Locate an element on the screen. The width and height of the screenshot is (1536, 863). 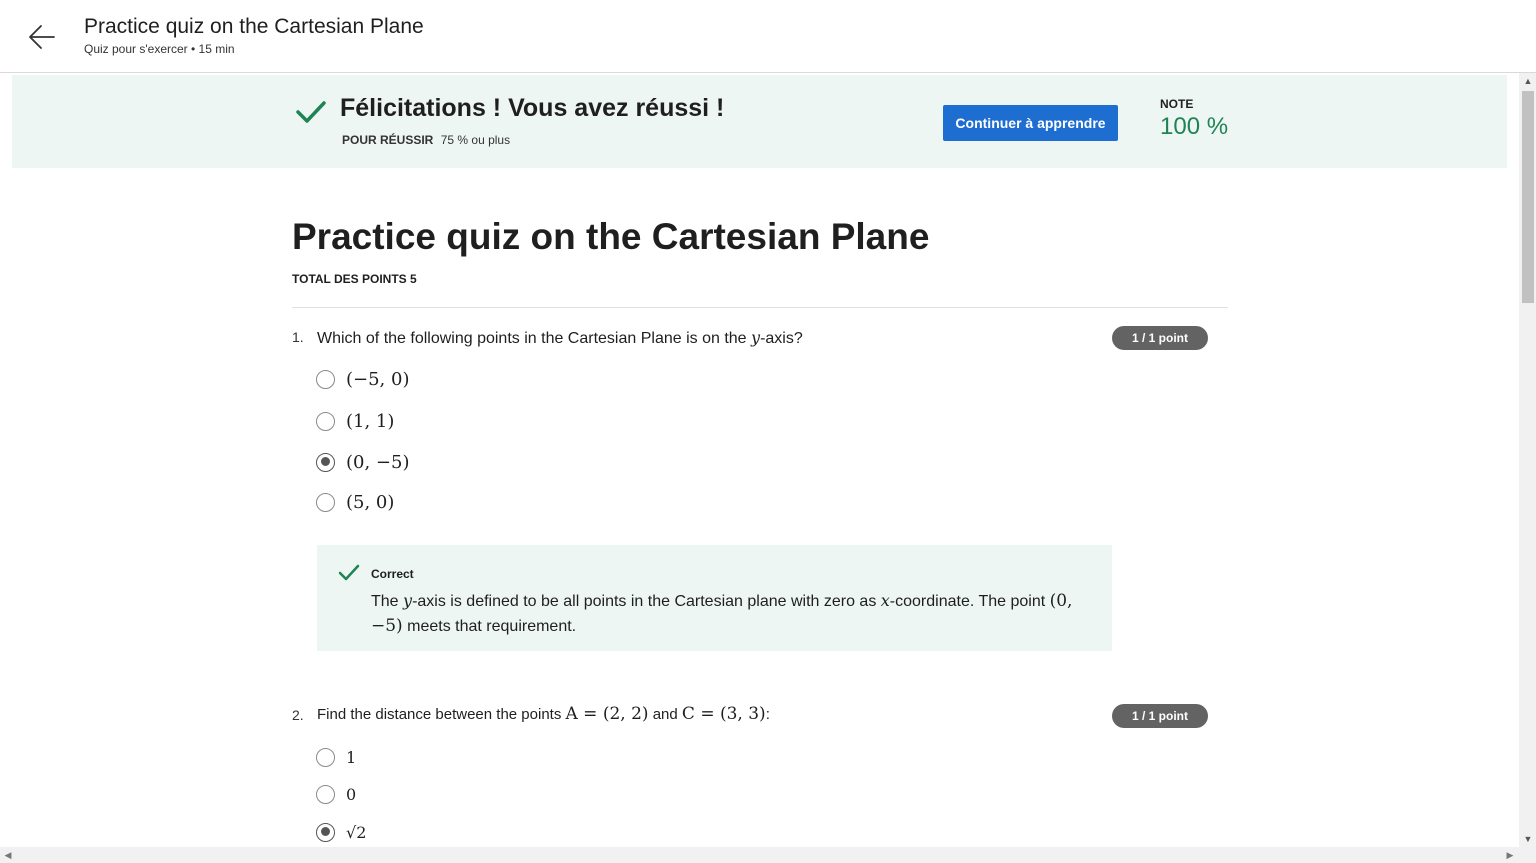
scroll-left-icon: ◀ is located at coordinates (8, 855).